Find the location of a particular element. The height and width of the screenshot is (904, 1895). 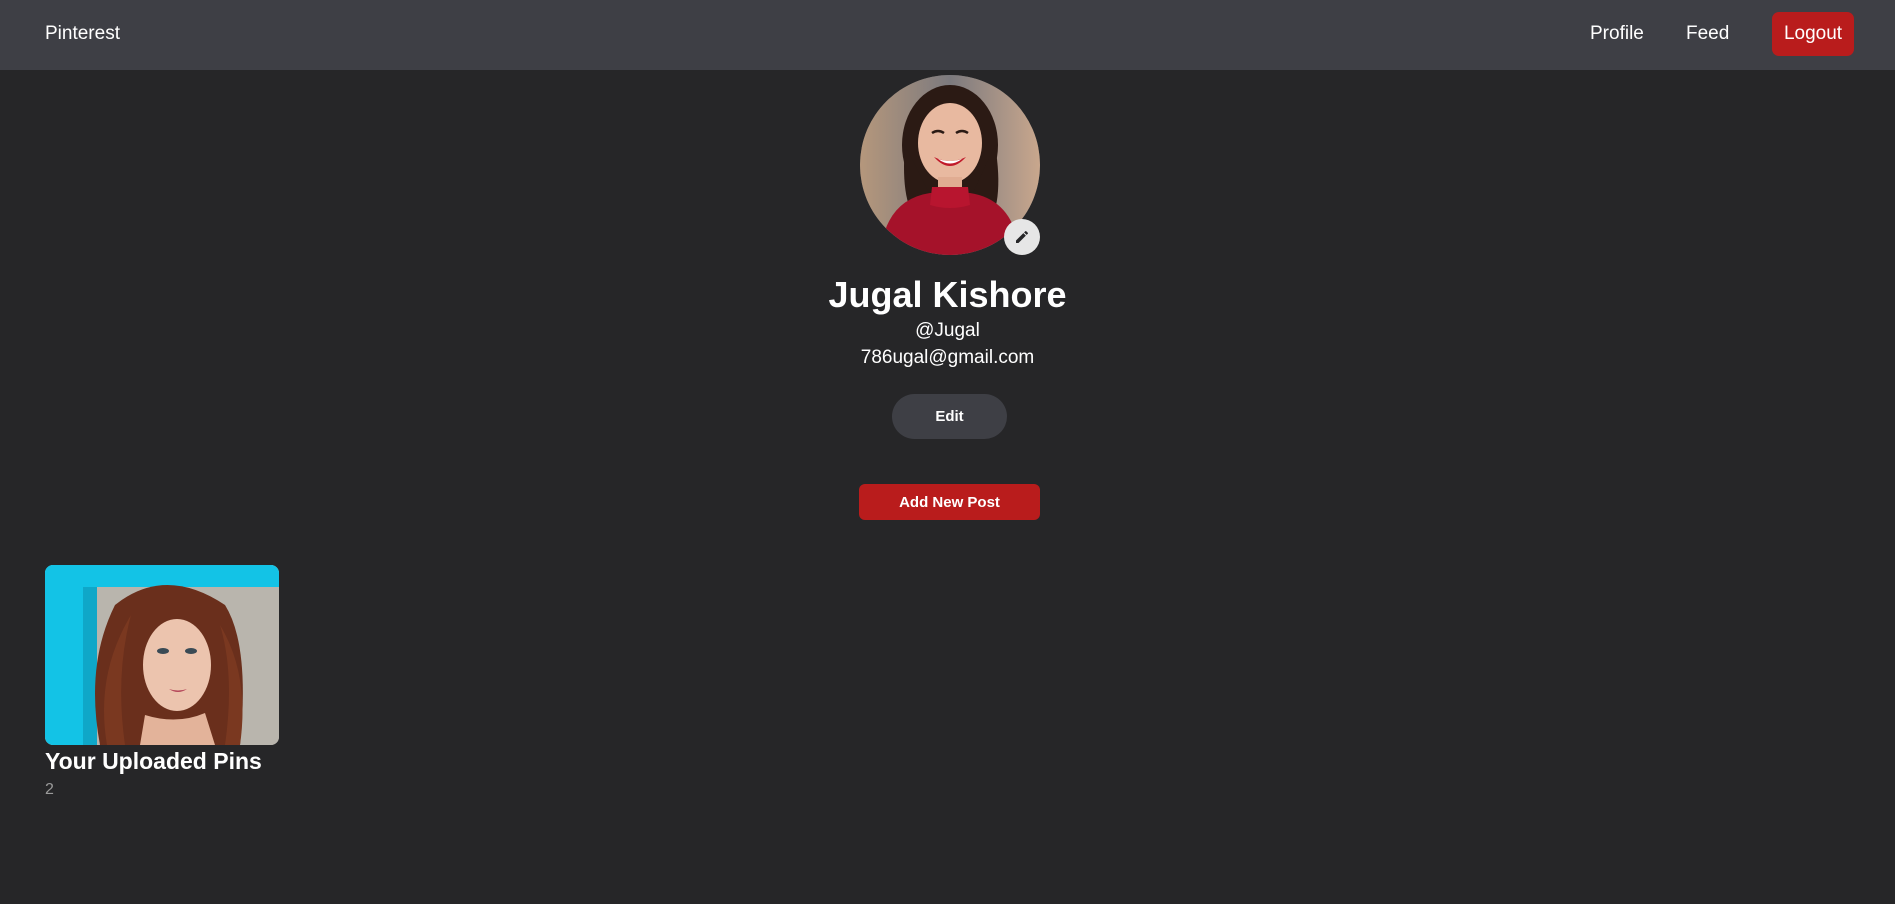

avatar-container is located at coordinates (950, 165).